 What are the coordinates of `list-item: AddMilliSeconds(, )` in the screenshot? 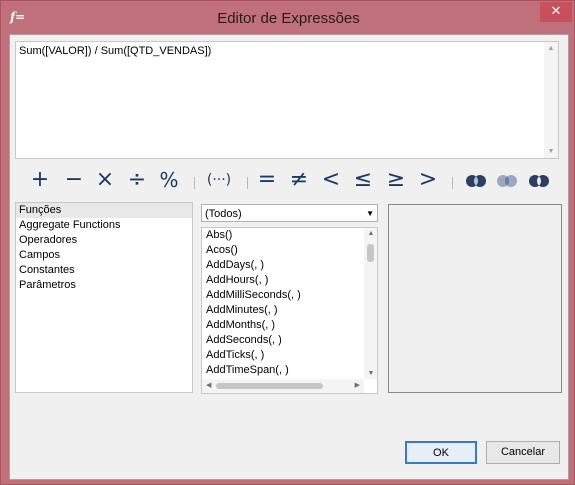 It's located at (289, 295).